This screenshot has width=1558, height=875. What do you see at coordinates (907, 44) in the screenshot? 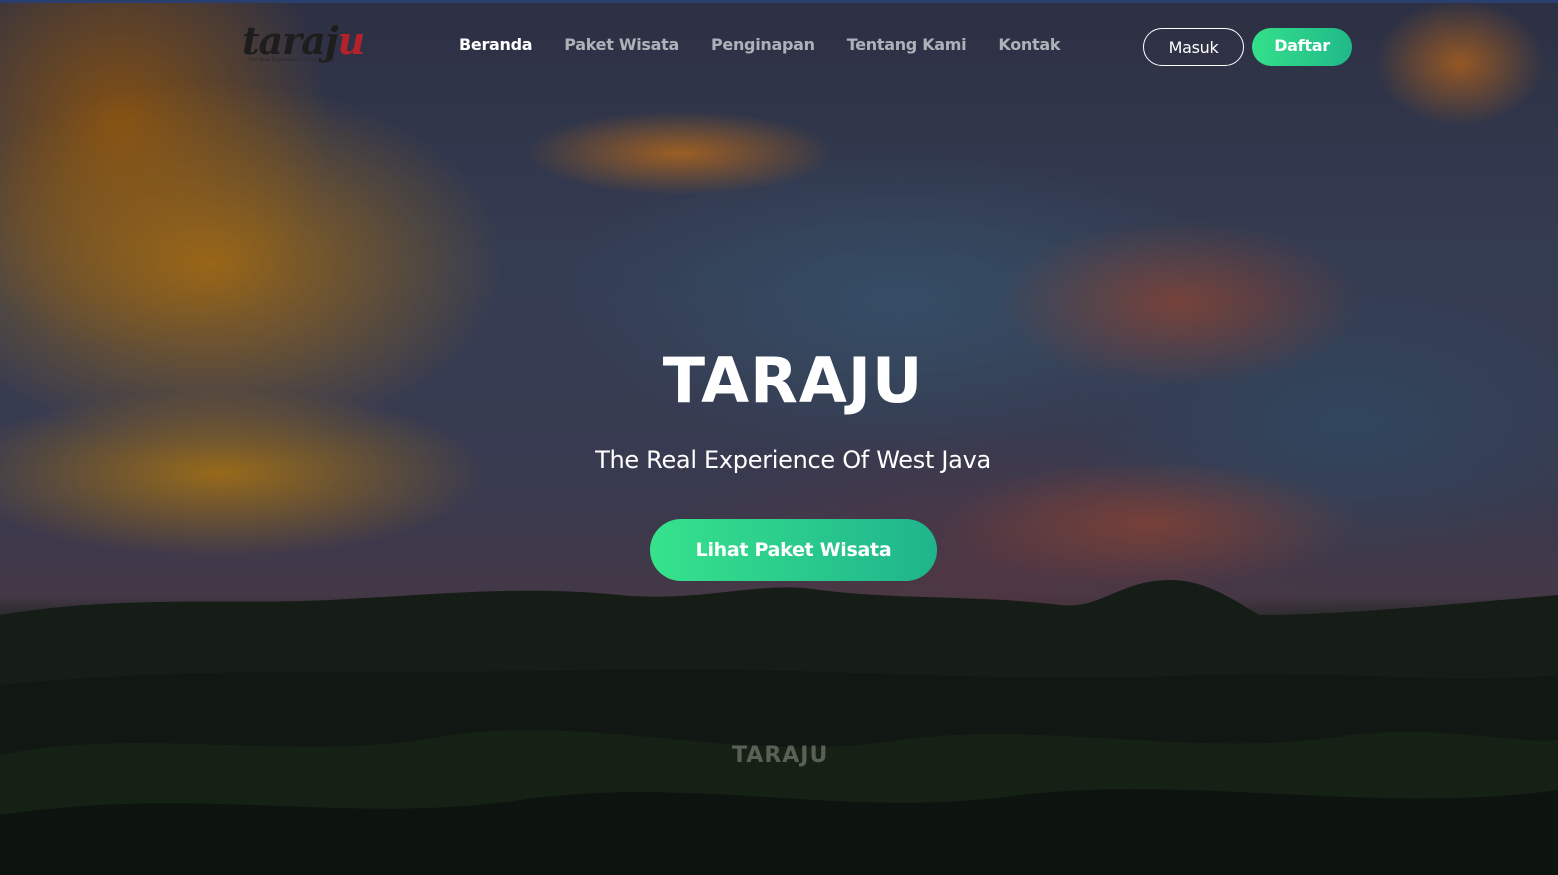
I see `nav-link-tentang-kami: Tentang Kami` at bounding box center [907, 44].